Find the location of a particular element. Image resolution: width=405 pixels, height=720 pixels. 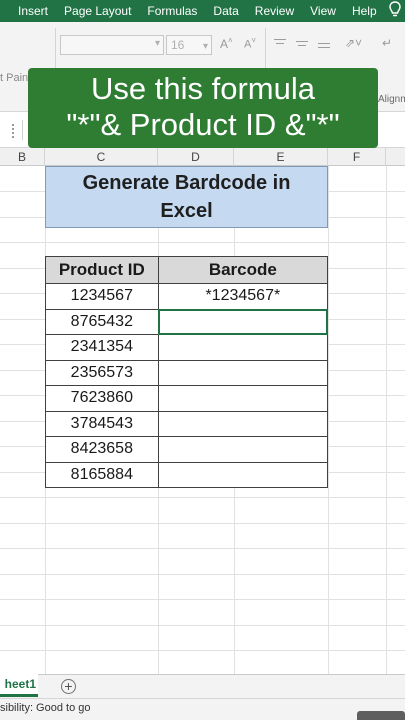

product-id-cell: 2341354 is located at coordinates (102, 347).